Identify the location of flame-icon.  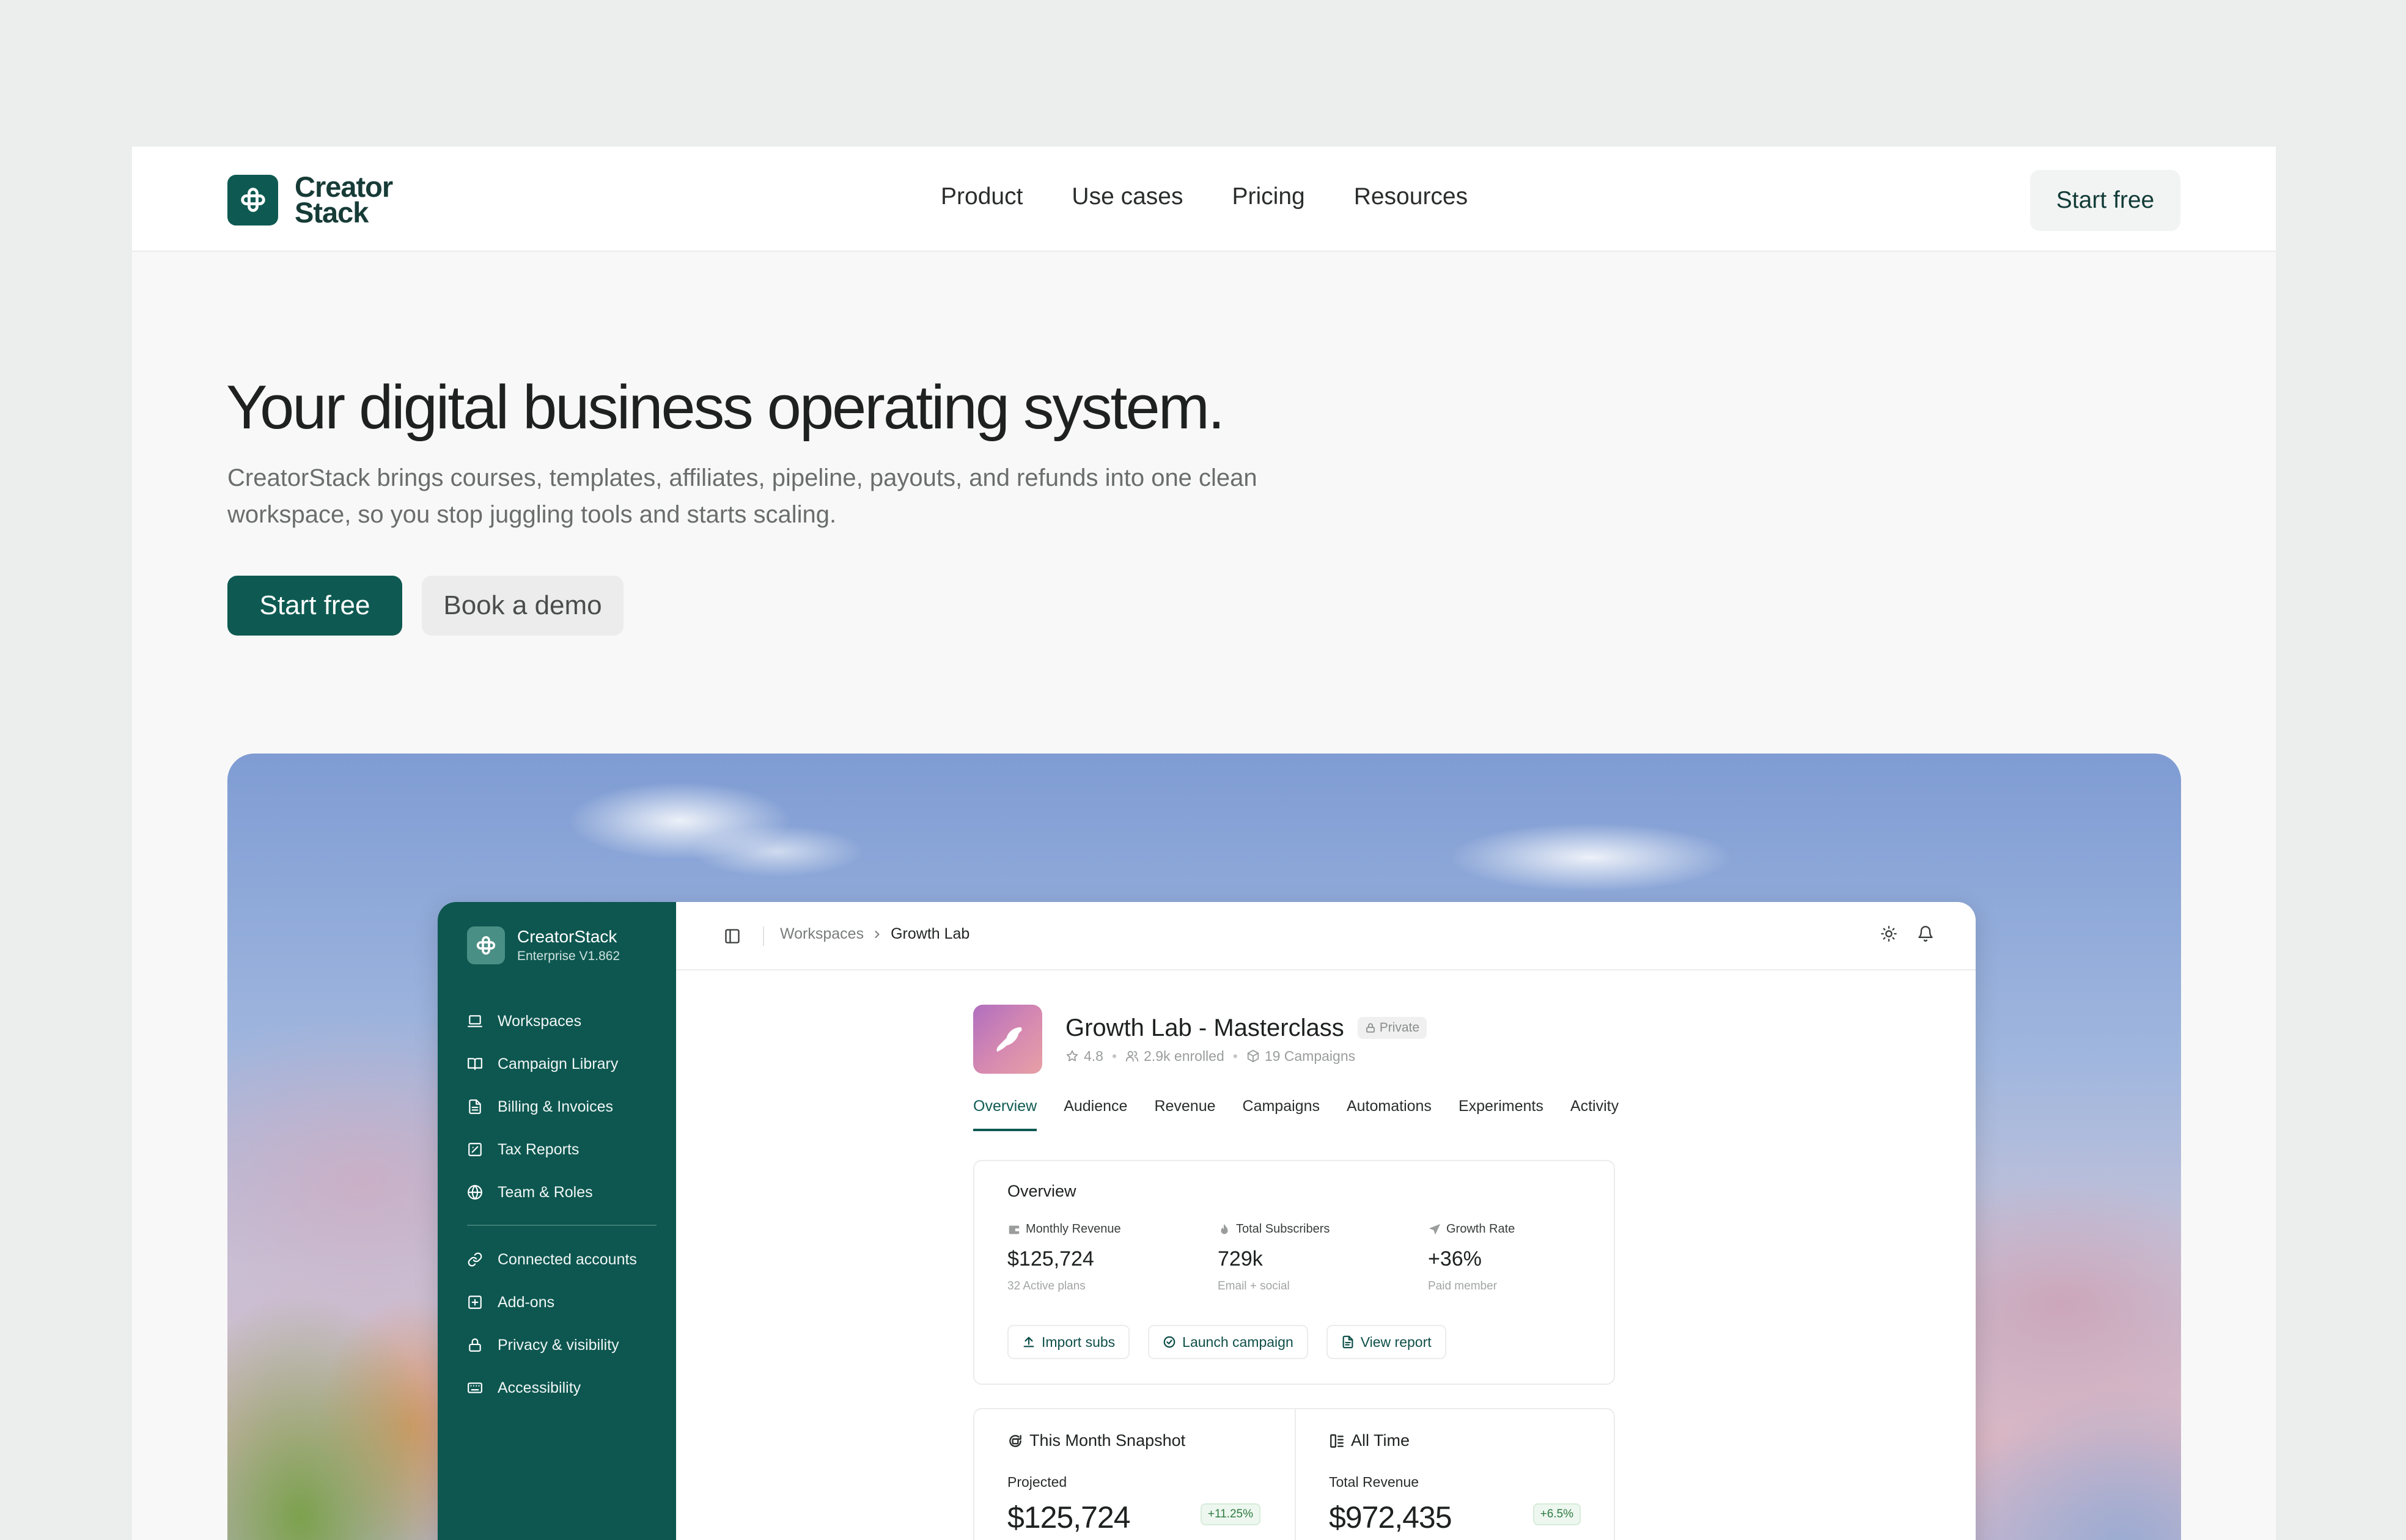
(1224, 1229).